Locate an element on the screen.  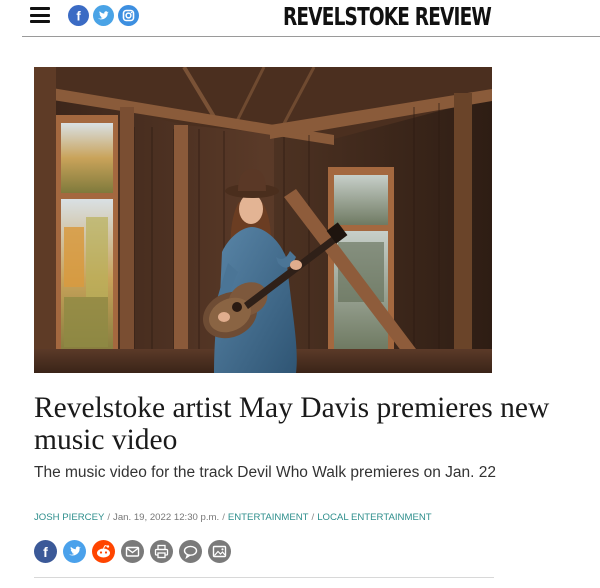
site-masthead: REVELSTOKE REVIEW is located at coordinates (387, 17).